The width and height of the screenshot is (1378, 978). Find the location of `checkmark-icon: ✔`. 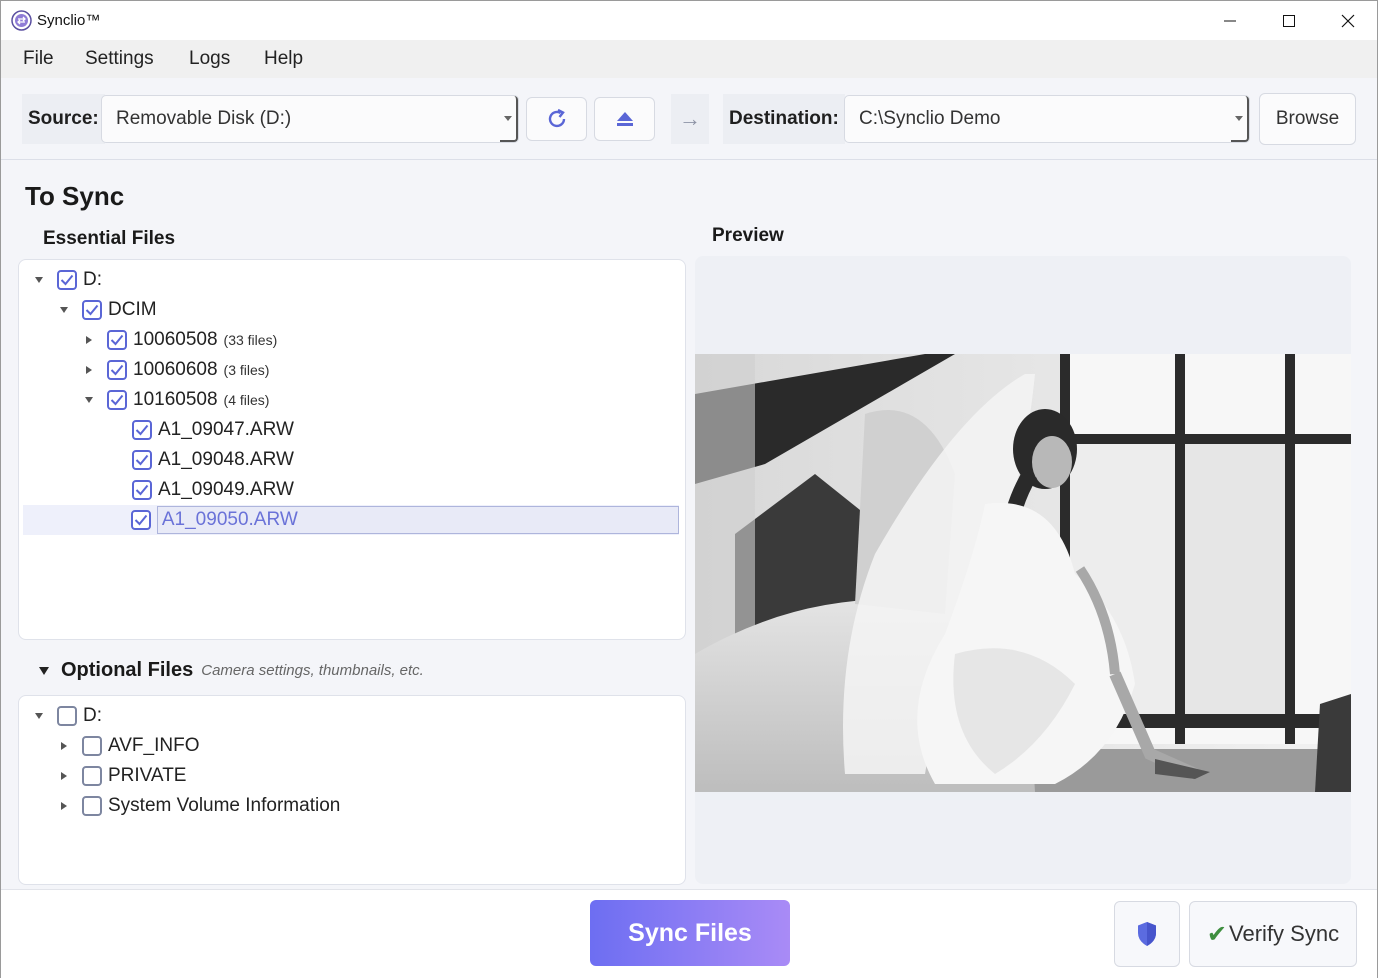

checkmark-icon: ✔ is located at coordinates (1217, 934).